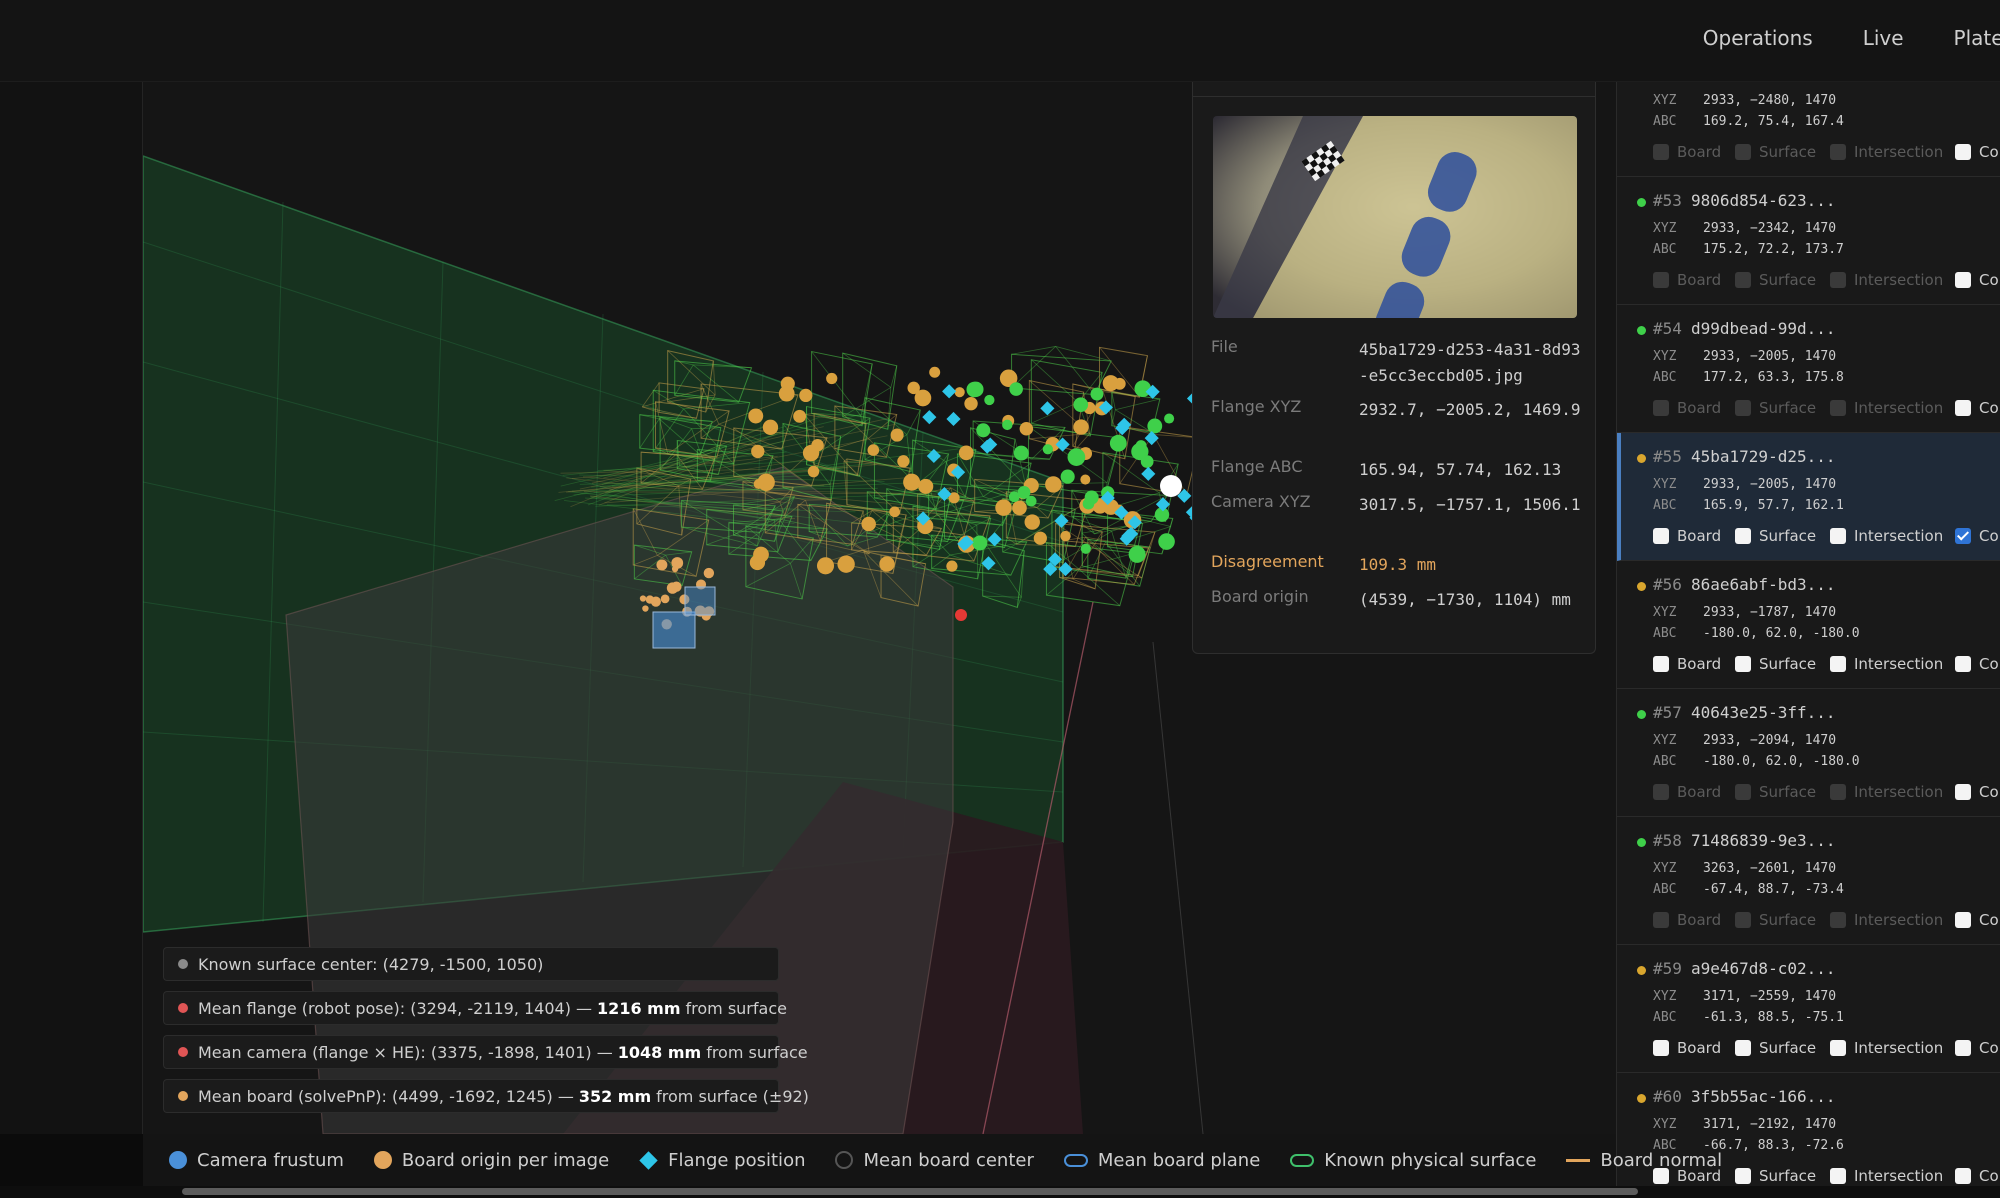 The width and height of the screenshot is (2000, 1198). I want to click on nav-plates: Plates, so click(1977, 38).